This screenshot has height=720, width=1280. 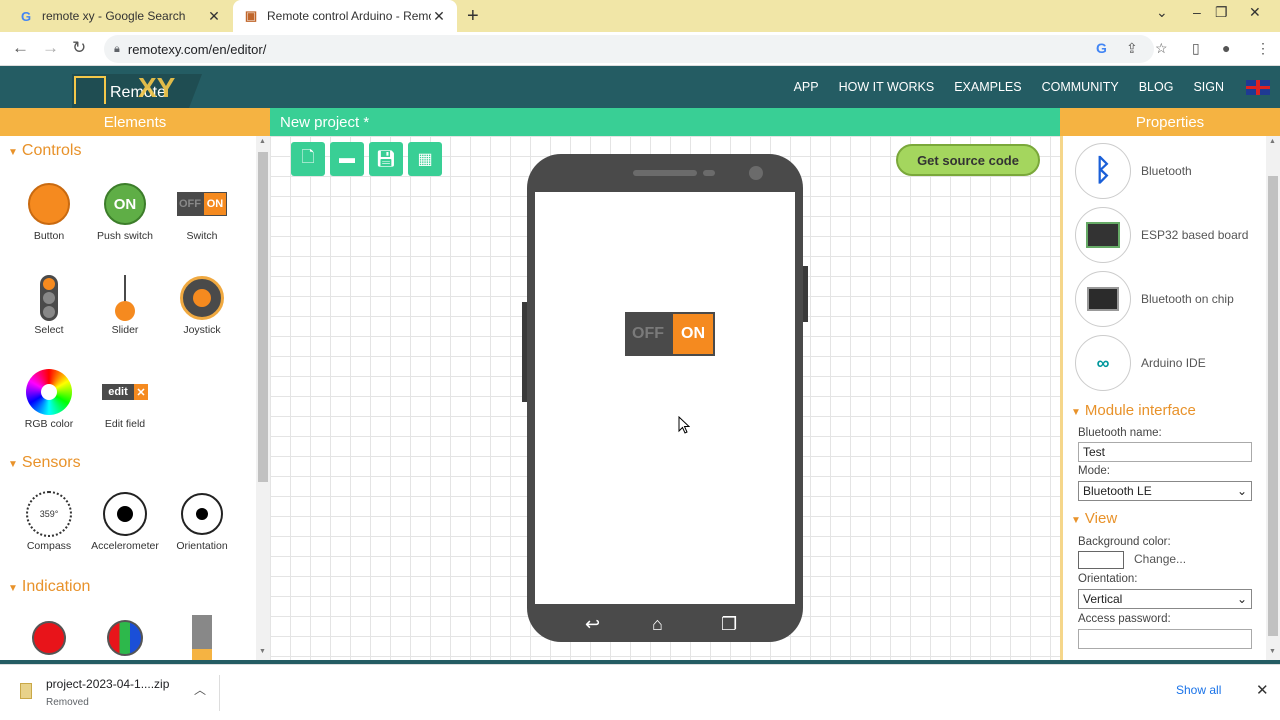 I want to click on section-controls: ▼ Controls, so click(x=44, y=151).